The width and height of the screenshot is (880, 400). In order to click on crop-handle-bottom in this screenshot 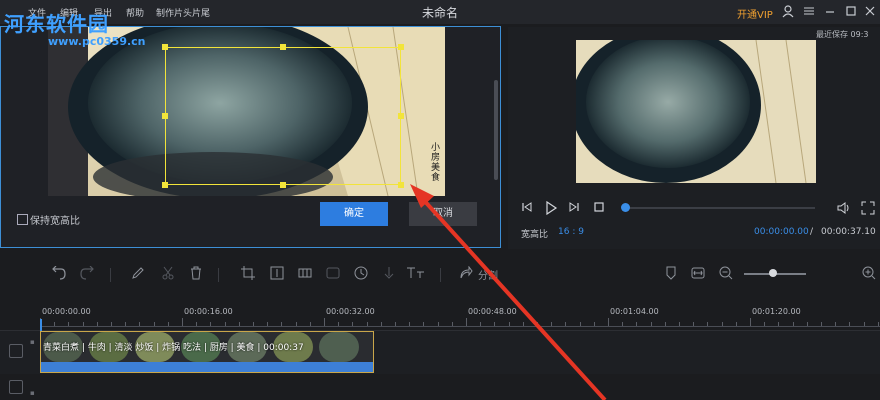, I will do `click(283, 185)`.